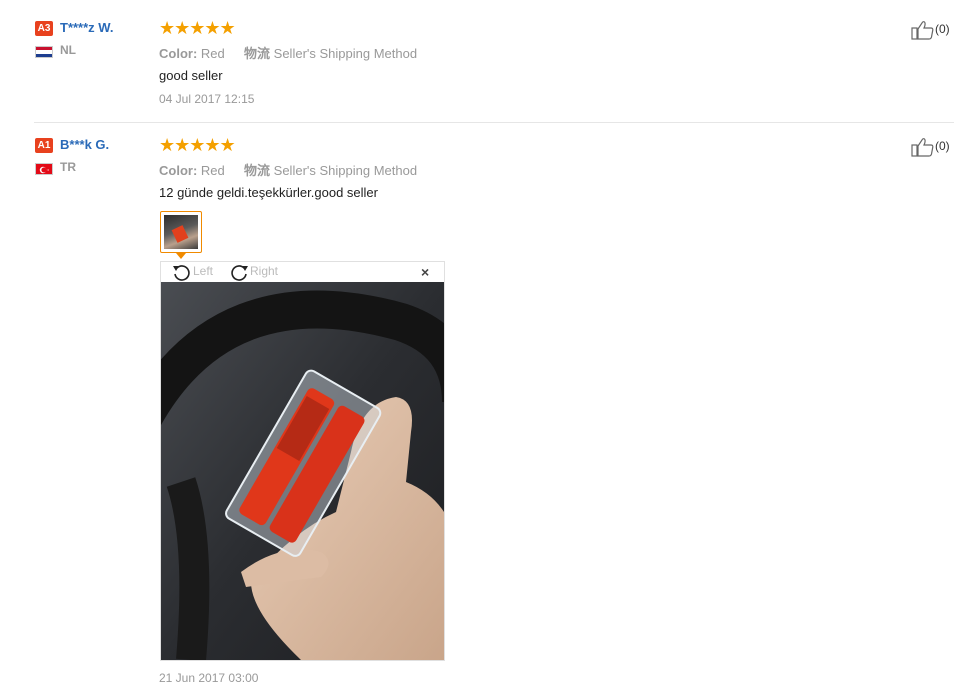 This screenshot has width=977, height=700. I want to click on color-value: Red, so click(212, 170).